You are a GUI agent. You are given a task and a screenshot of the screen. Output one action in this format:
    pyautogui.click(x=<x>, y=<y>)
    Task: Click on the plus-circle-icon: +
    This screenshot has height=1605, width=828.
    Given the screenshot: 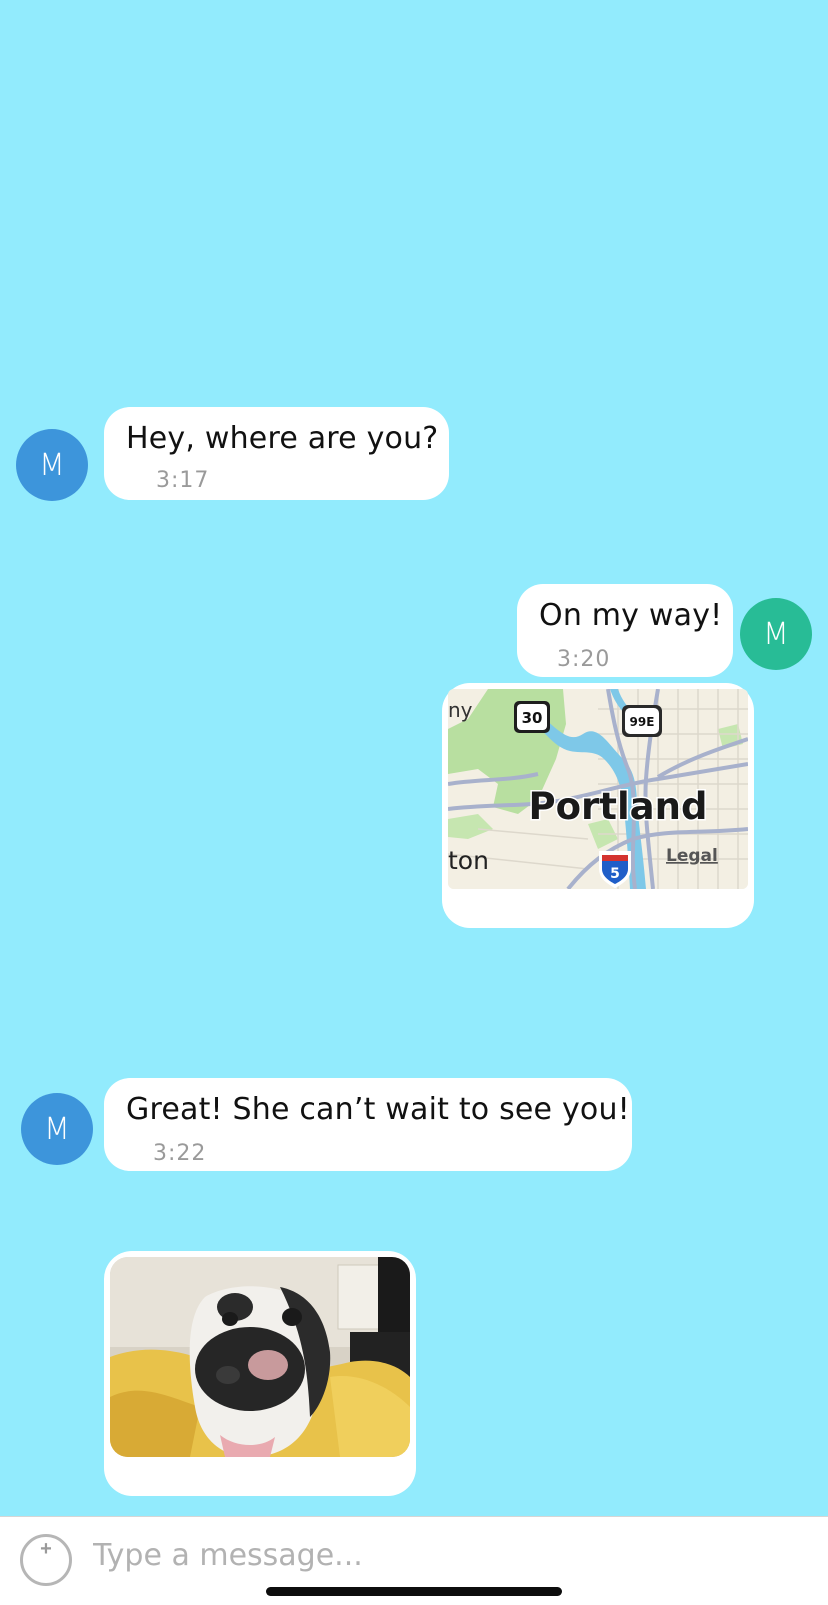 What is the action you would take?
    pyautogui.click(x=46, y=1549)
    